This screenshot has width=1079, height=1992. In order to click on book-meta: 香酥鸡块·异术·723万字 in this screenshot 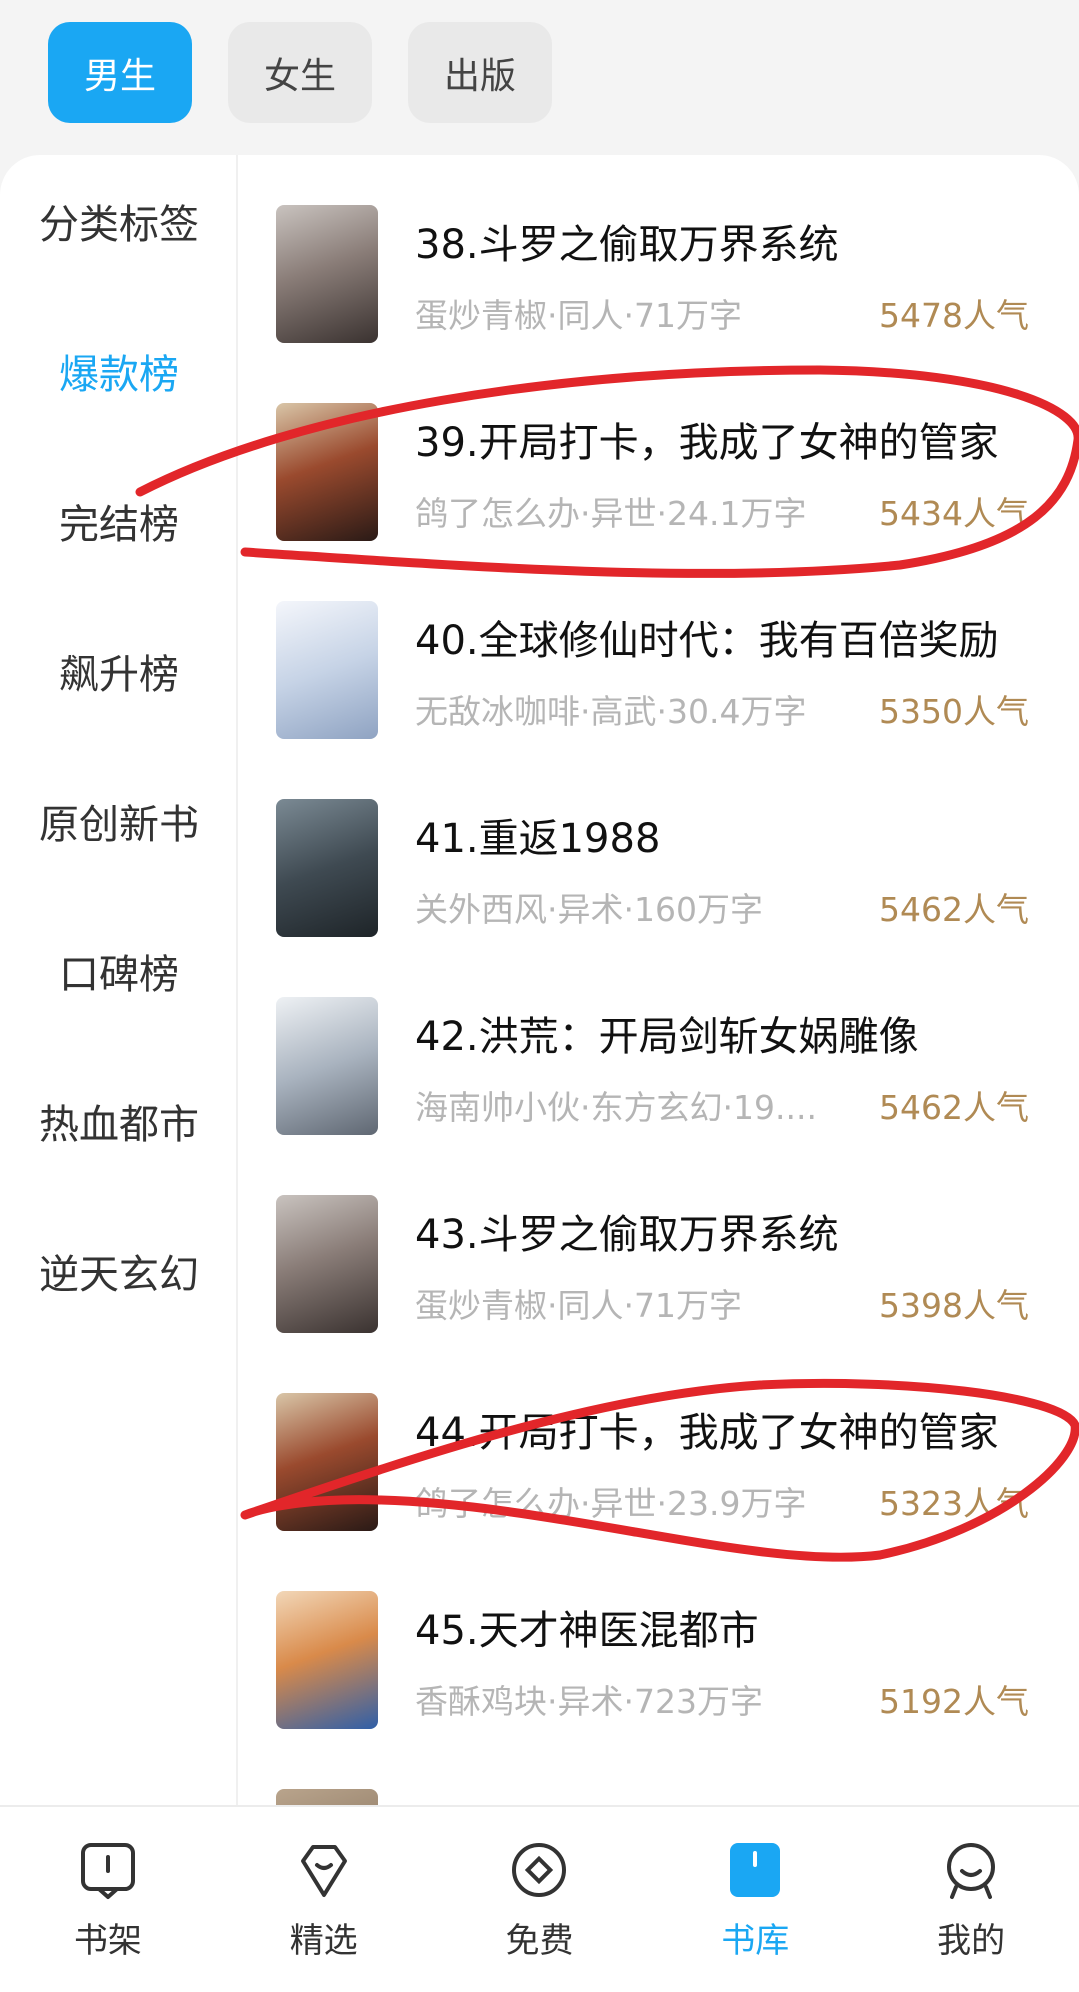, I will do `click(589, 1701)`.